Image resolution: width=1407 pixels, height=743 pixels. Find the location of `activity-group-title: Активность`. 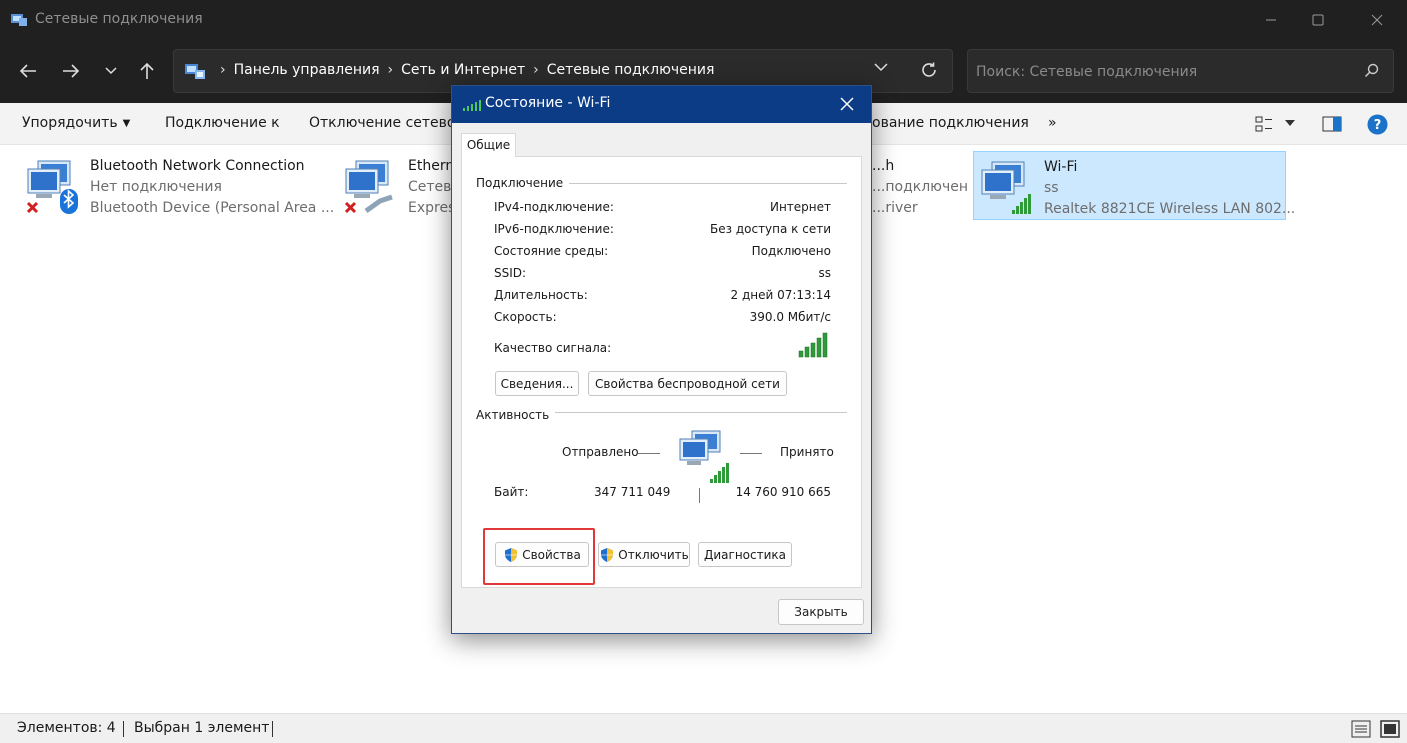

activity-group-title: Активность is located at coordinates (516, 415).